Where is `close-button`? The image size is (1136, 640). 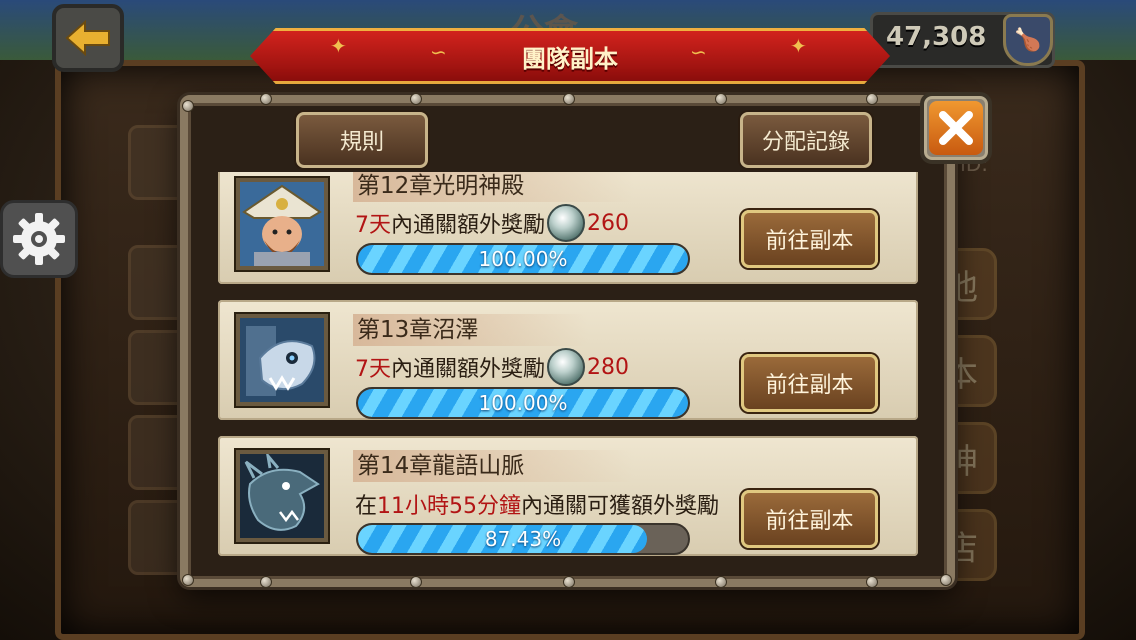
close-button is located at coordinates (956, 128).